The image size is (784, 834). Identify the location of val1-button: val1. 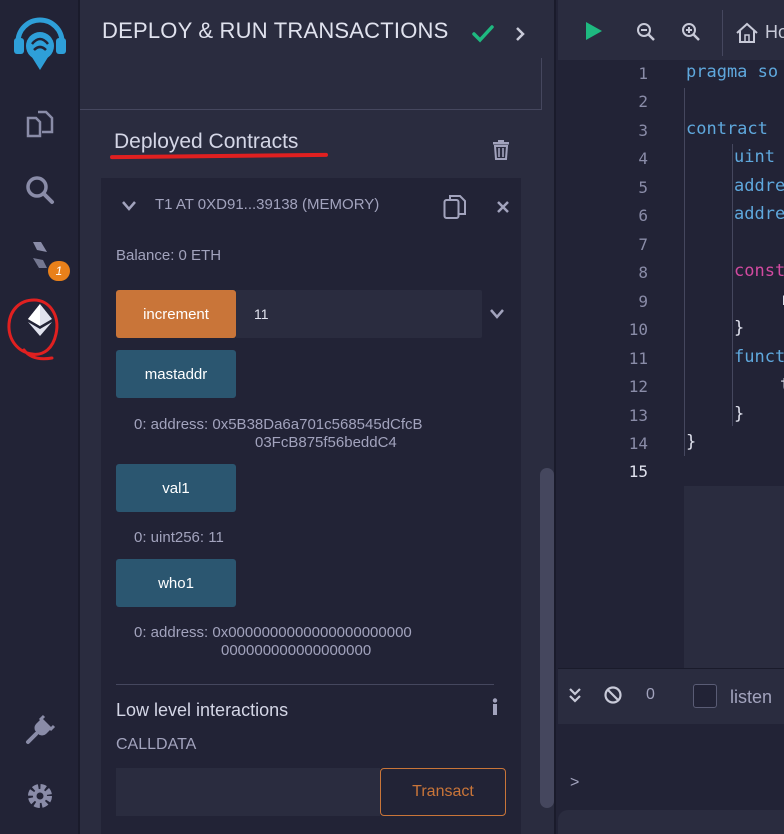
(176, 488).